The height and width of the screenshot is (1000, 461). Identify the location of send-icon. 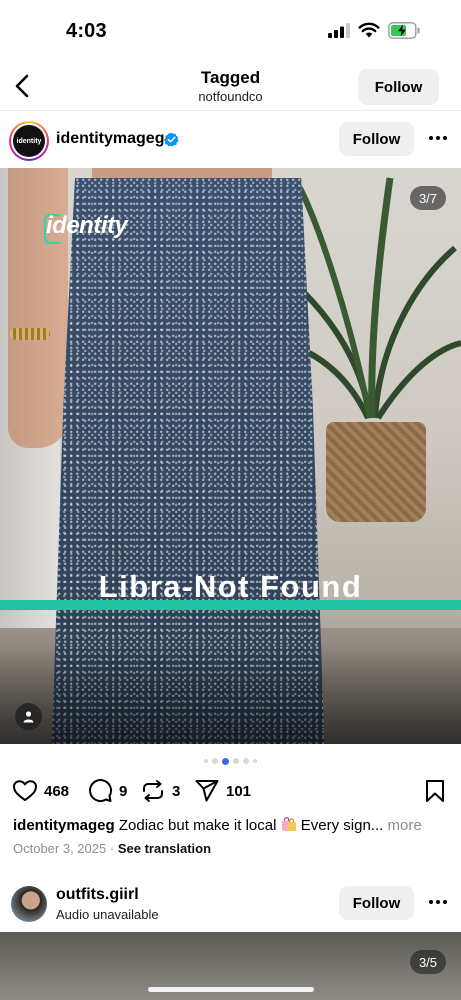
(207, 791).